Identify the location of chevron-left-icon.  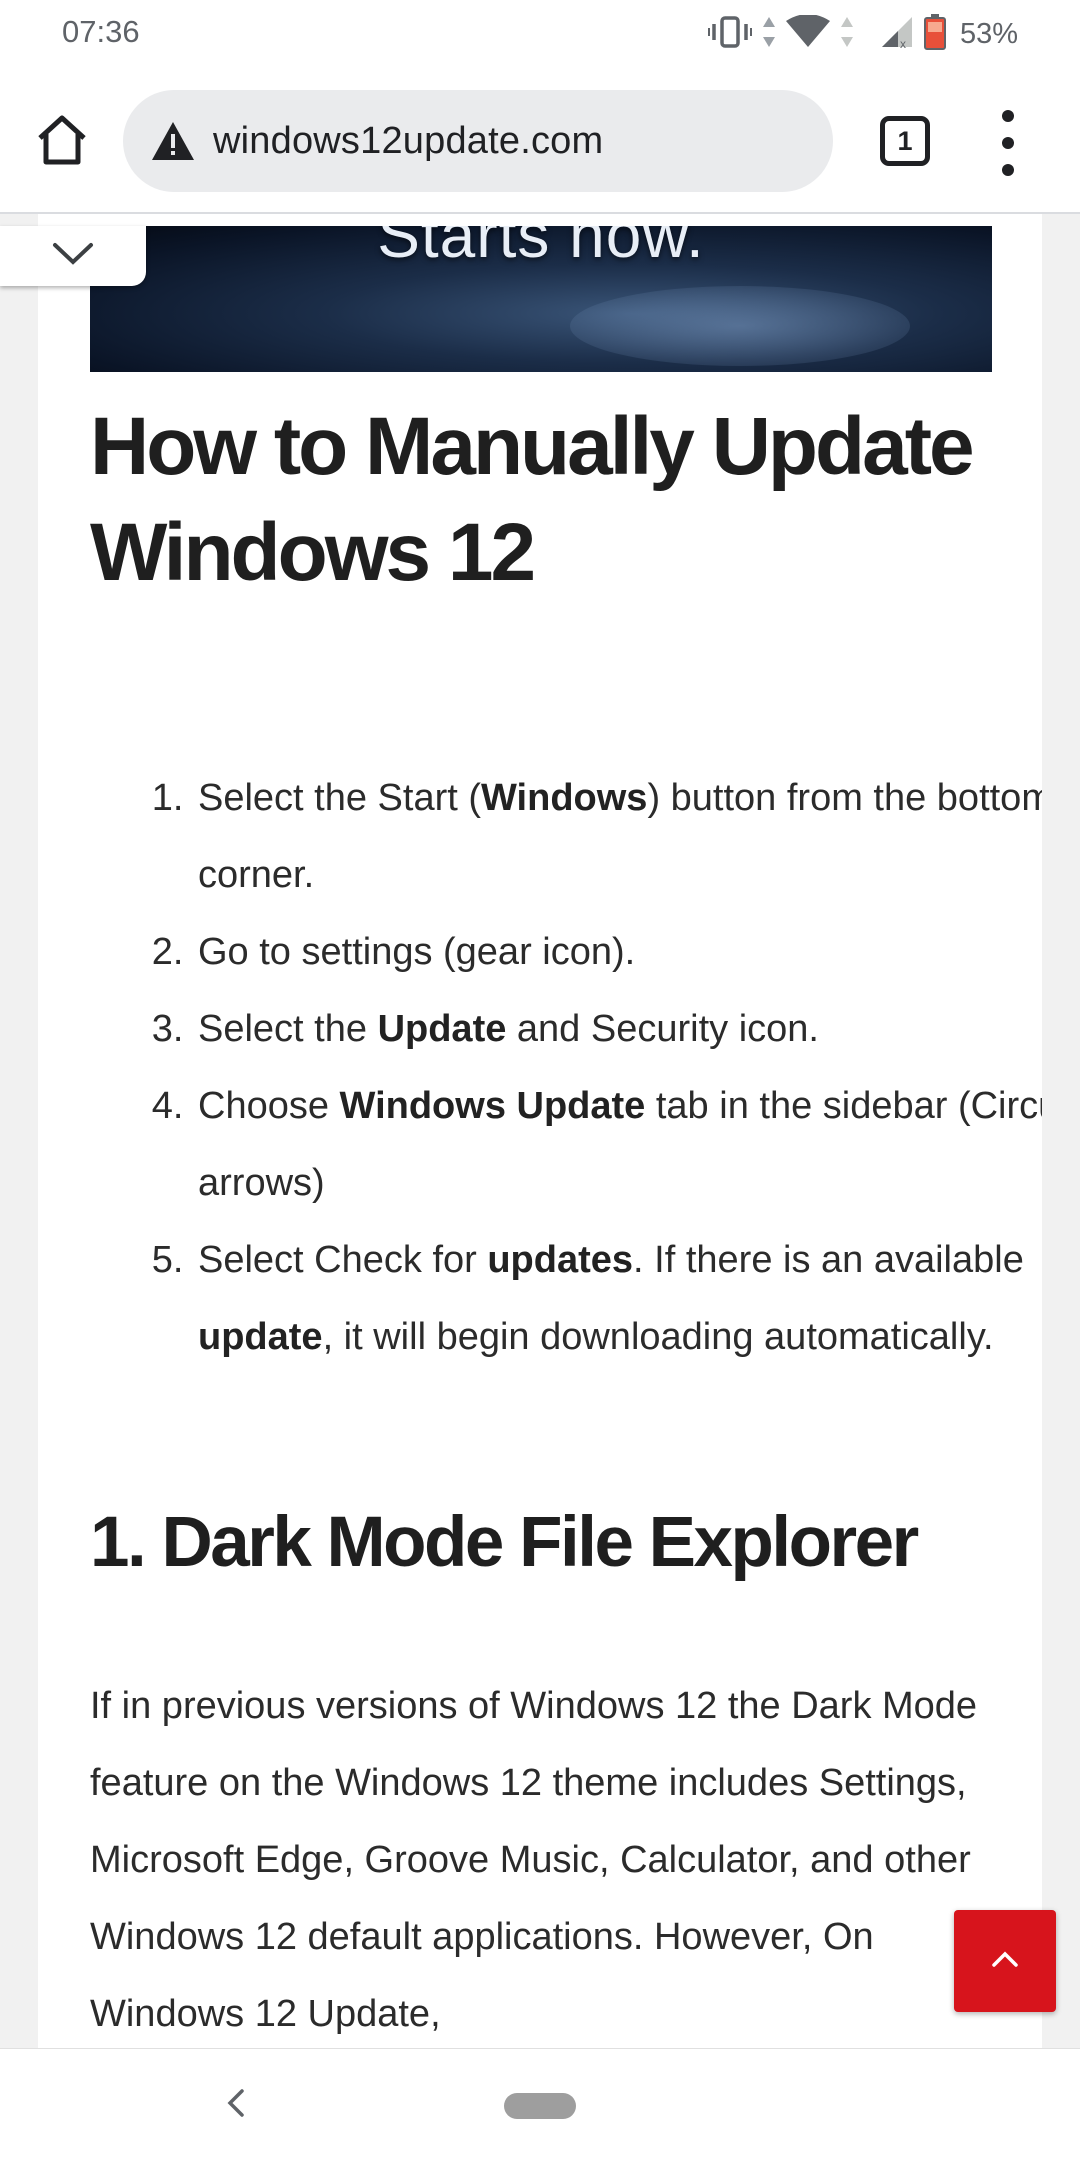
(236, 2105).